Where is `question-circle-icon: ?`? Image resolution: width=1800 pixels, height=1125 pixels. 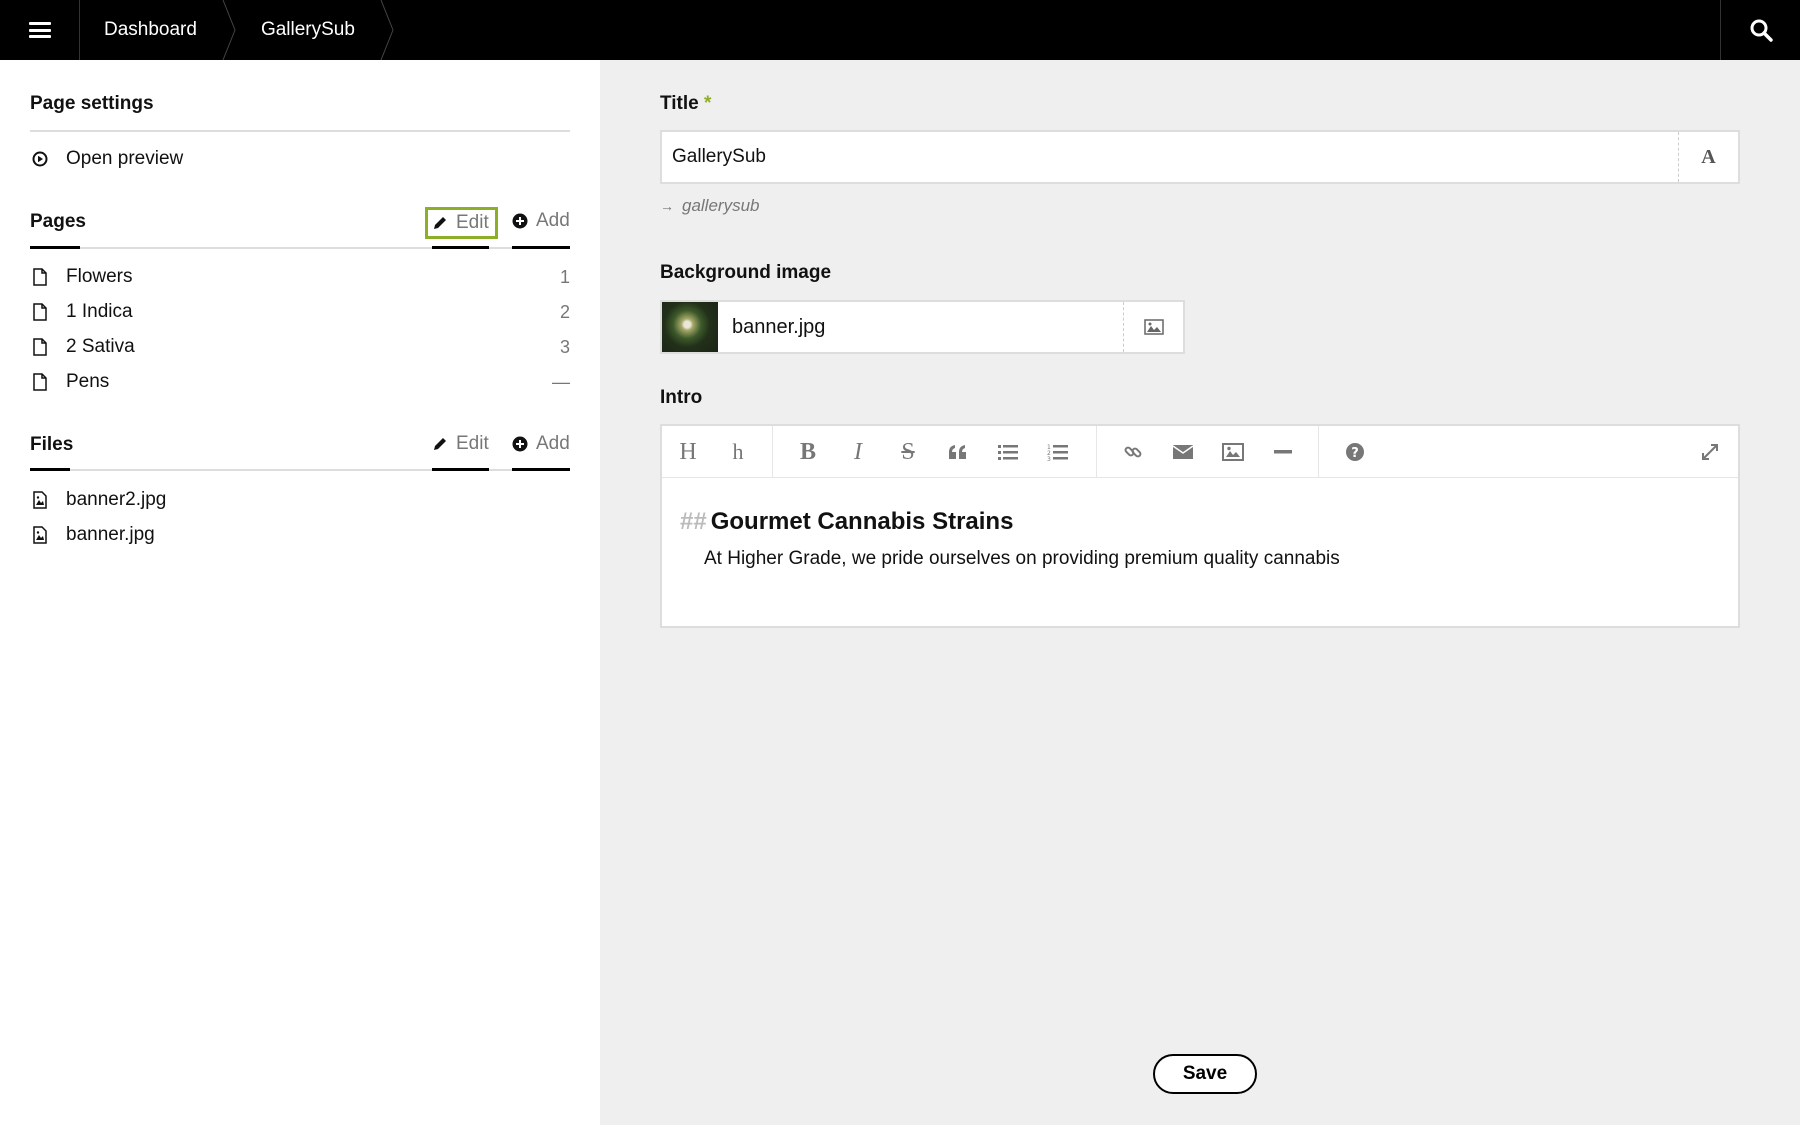 question-circle-icon: ? is located at coordinates (1355, 452).